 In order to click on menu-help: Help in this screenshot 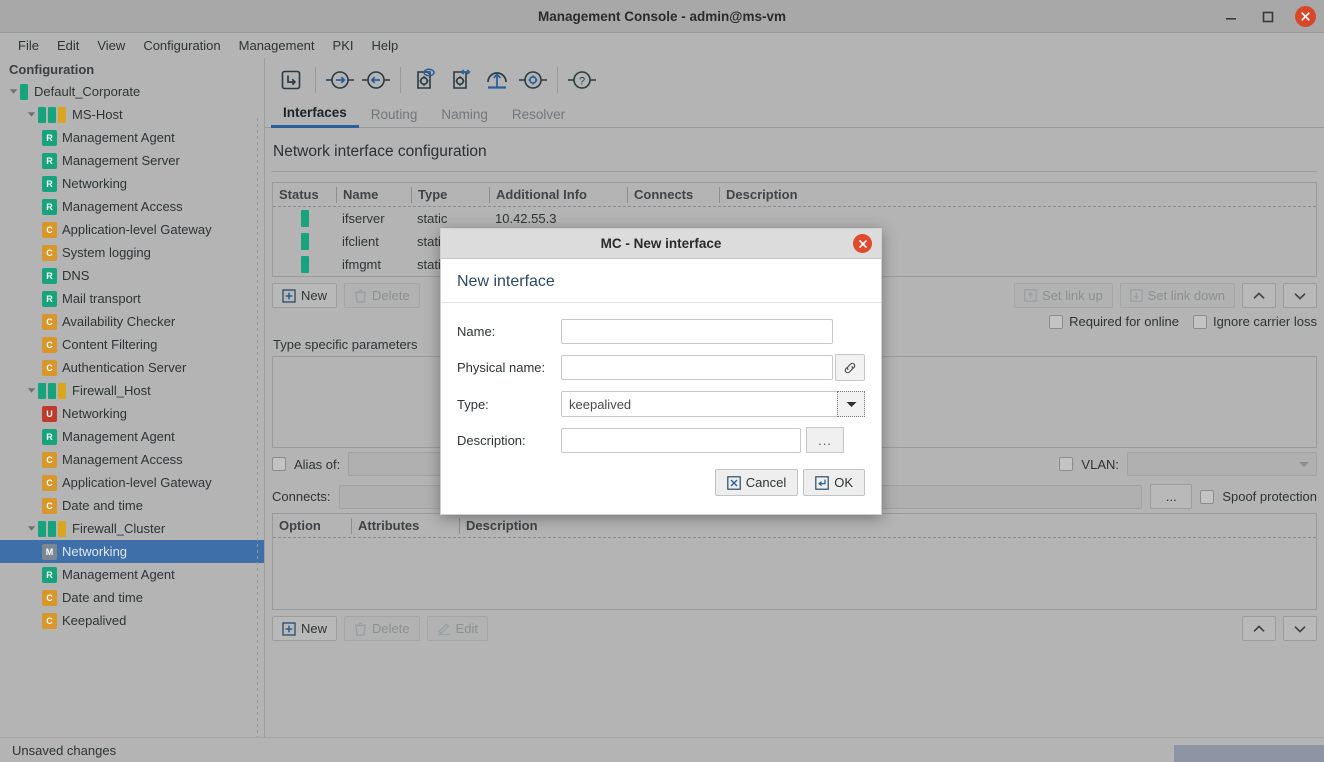, I will do `click(385, 45)`.